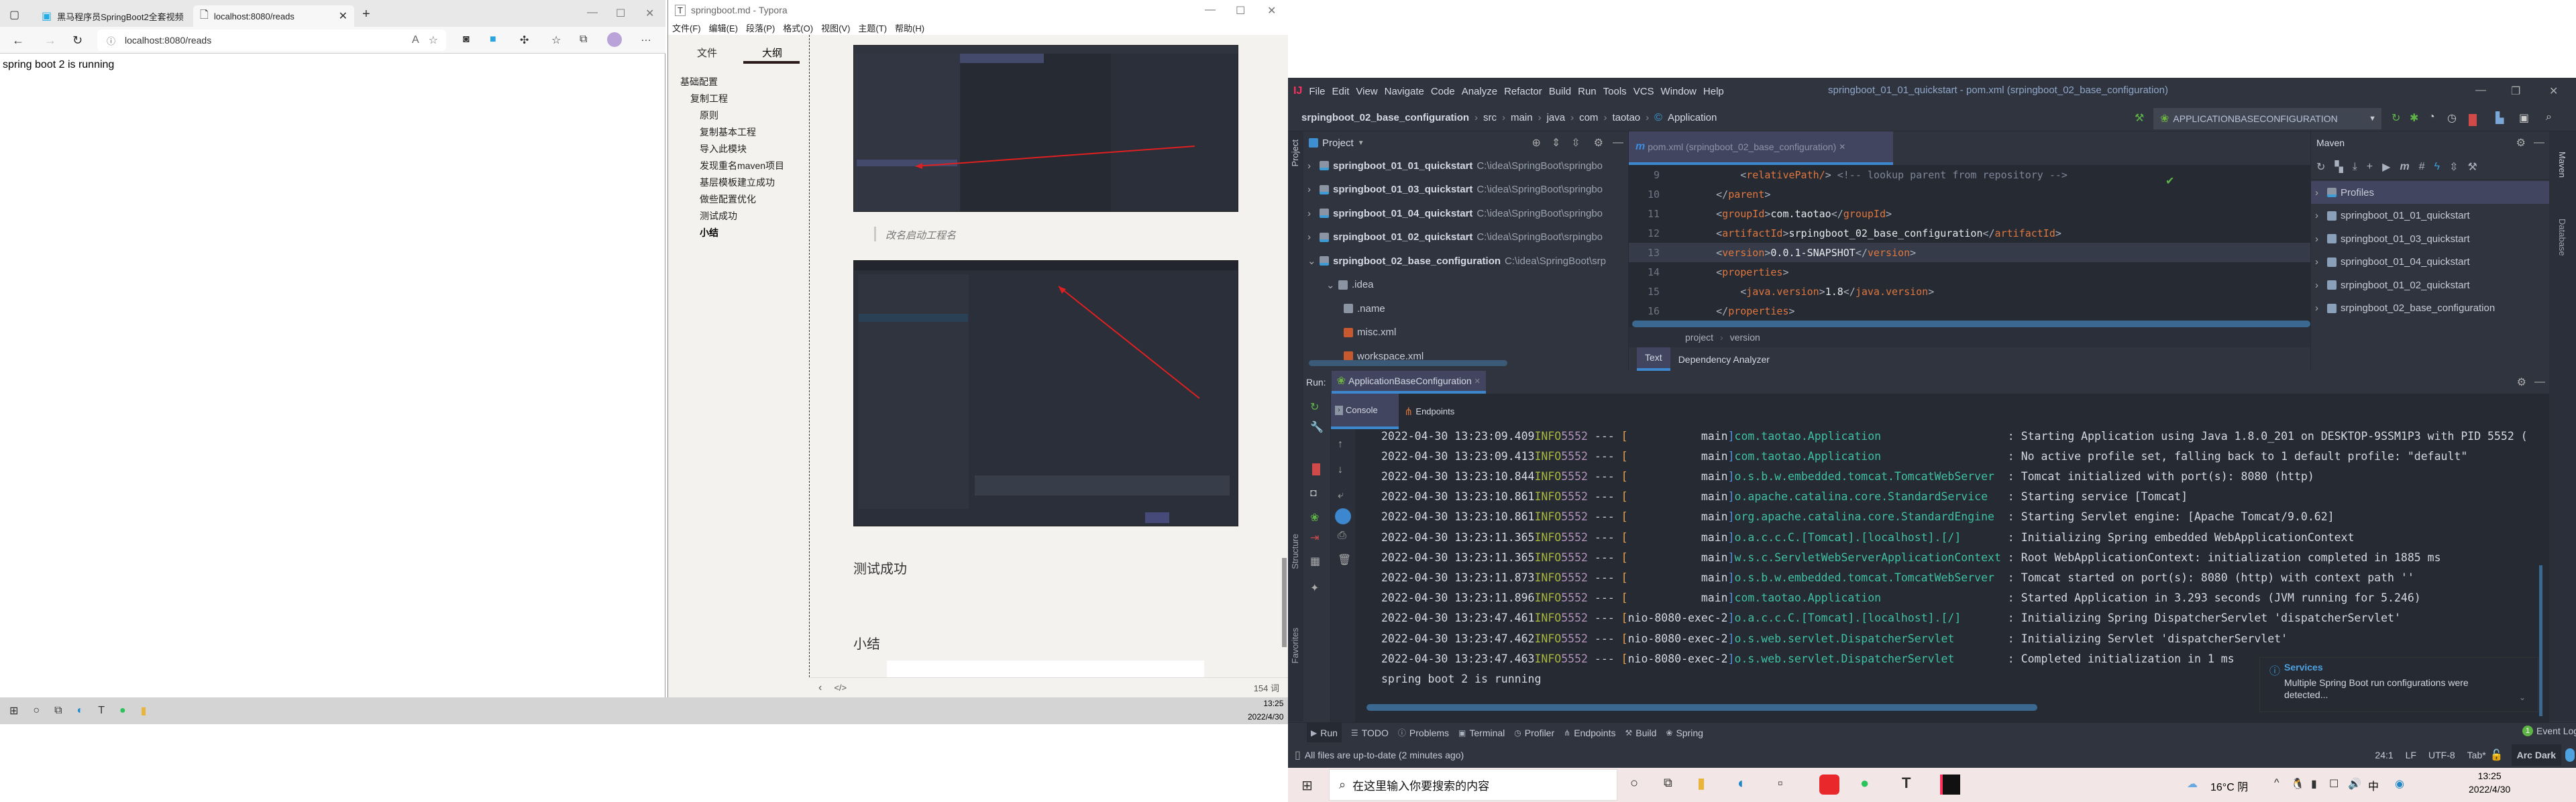 Image resolution: width=2576 pixels, height=802 pixels. What do you see at coordinates (2354, 784) in the screenshot?
I see `volume-icon: 🔊` at bounding box center [2354, 784].